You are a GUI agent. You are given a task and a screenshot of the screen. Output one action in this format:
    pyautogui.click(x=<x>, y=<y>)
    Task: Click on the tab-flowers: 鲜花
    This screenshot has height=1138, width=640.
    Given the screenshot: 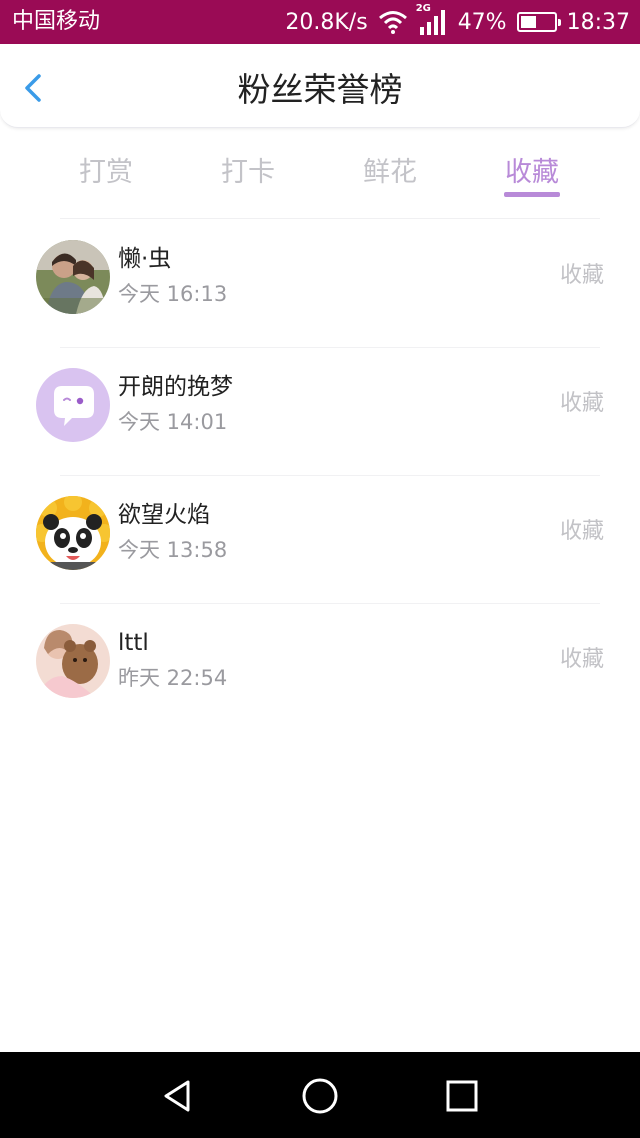 What is the action you would take?
    pyautogui.click(x=390, y=166)
    